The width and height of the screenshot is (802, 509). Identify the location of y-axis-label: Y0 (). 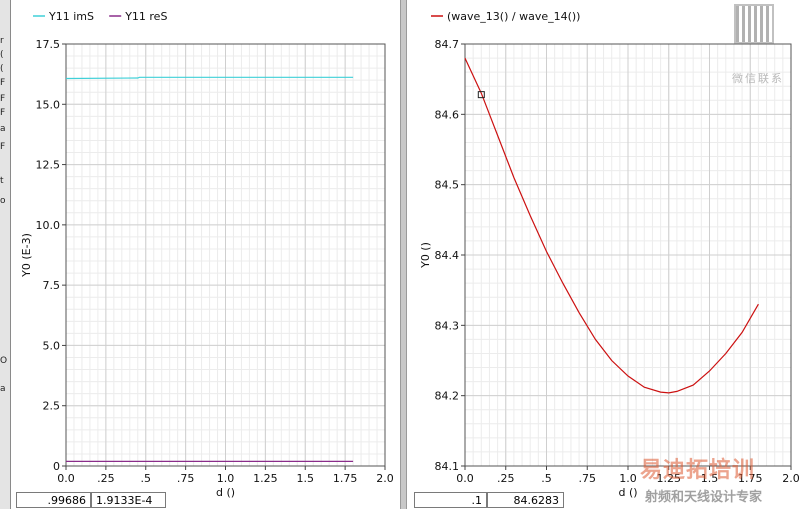
(425, 255).